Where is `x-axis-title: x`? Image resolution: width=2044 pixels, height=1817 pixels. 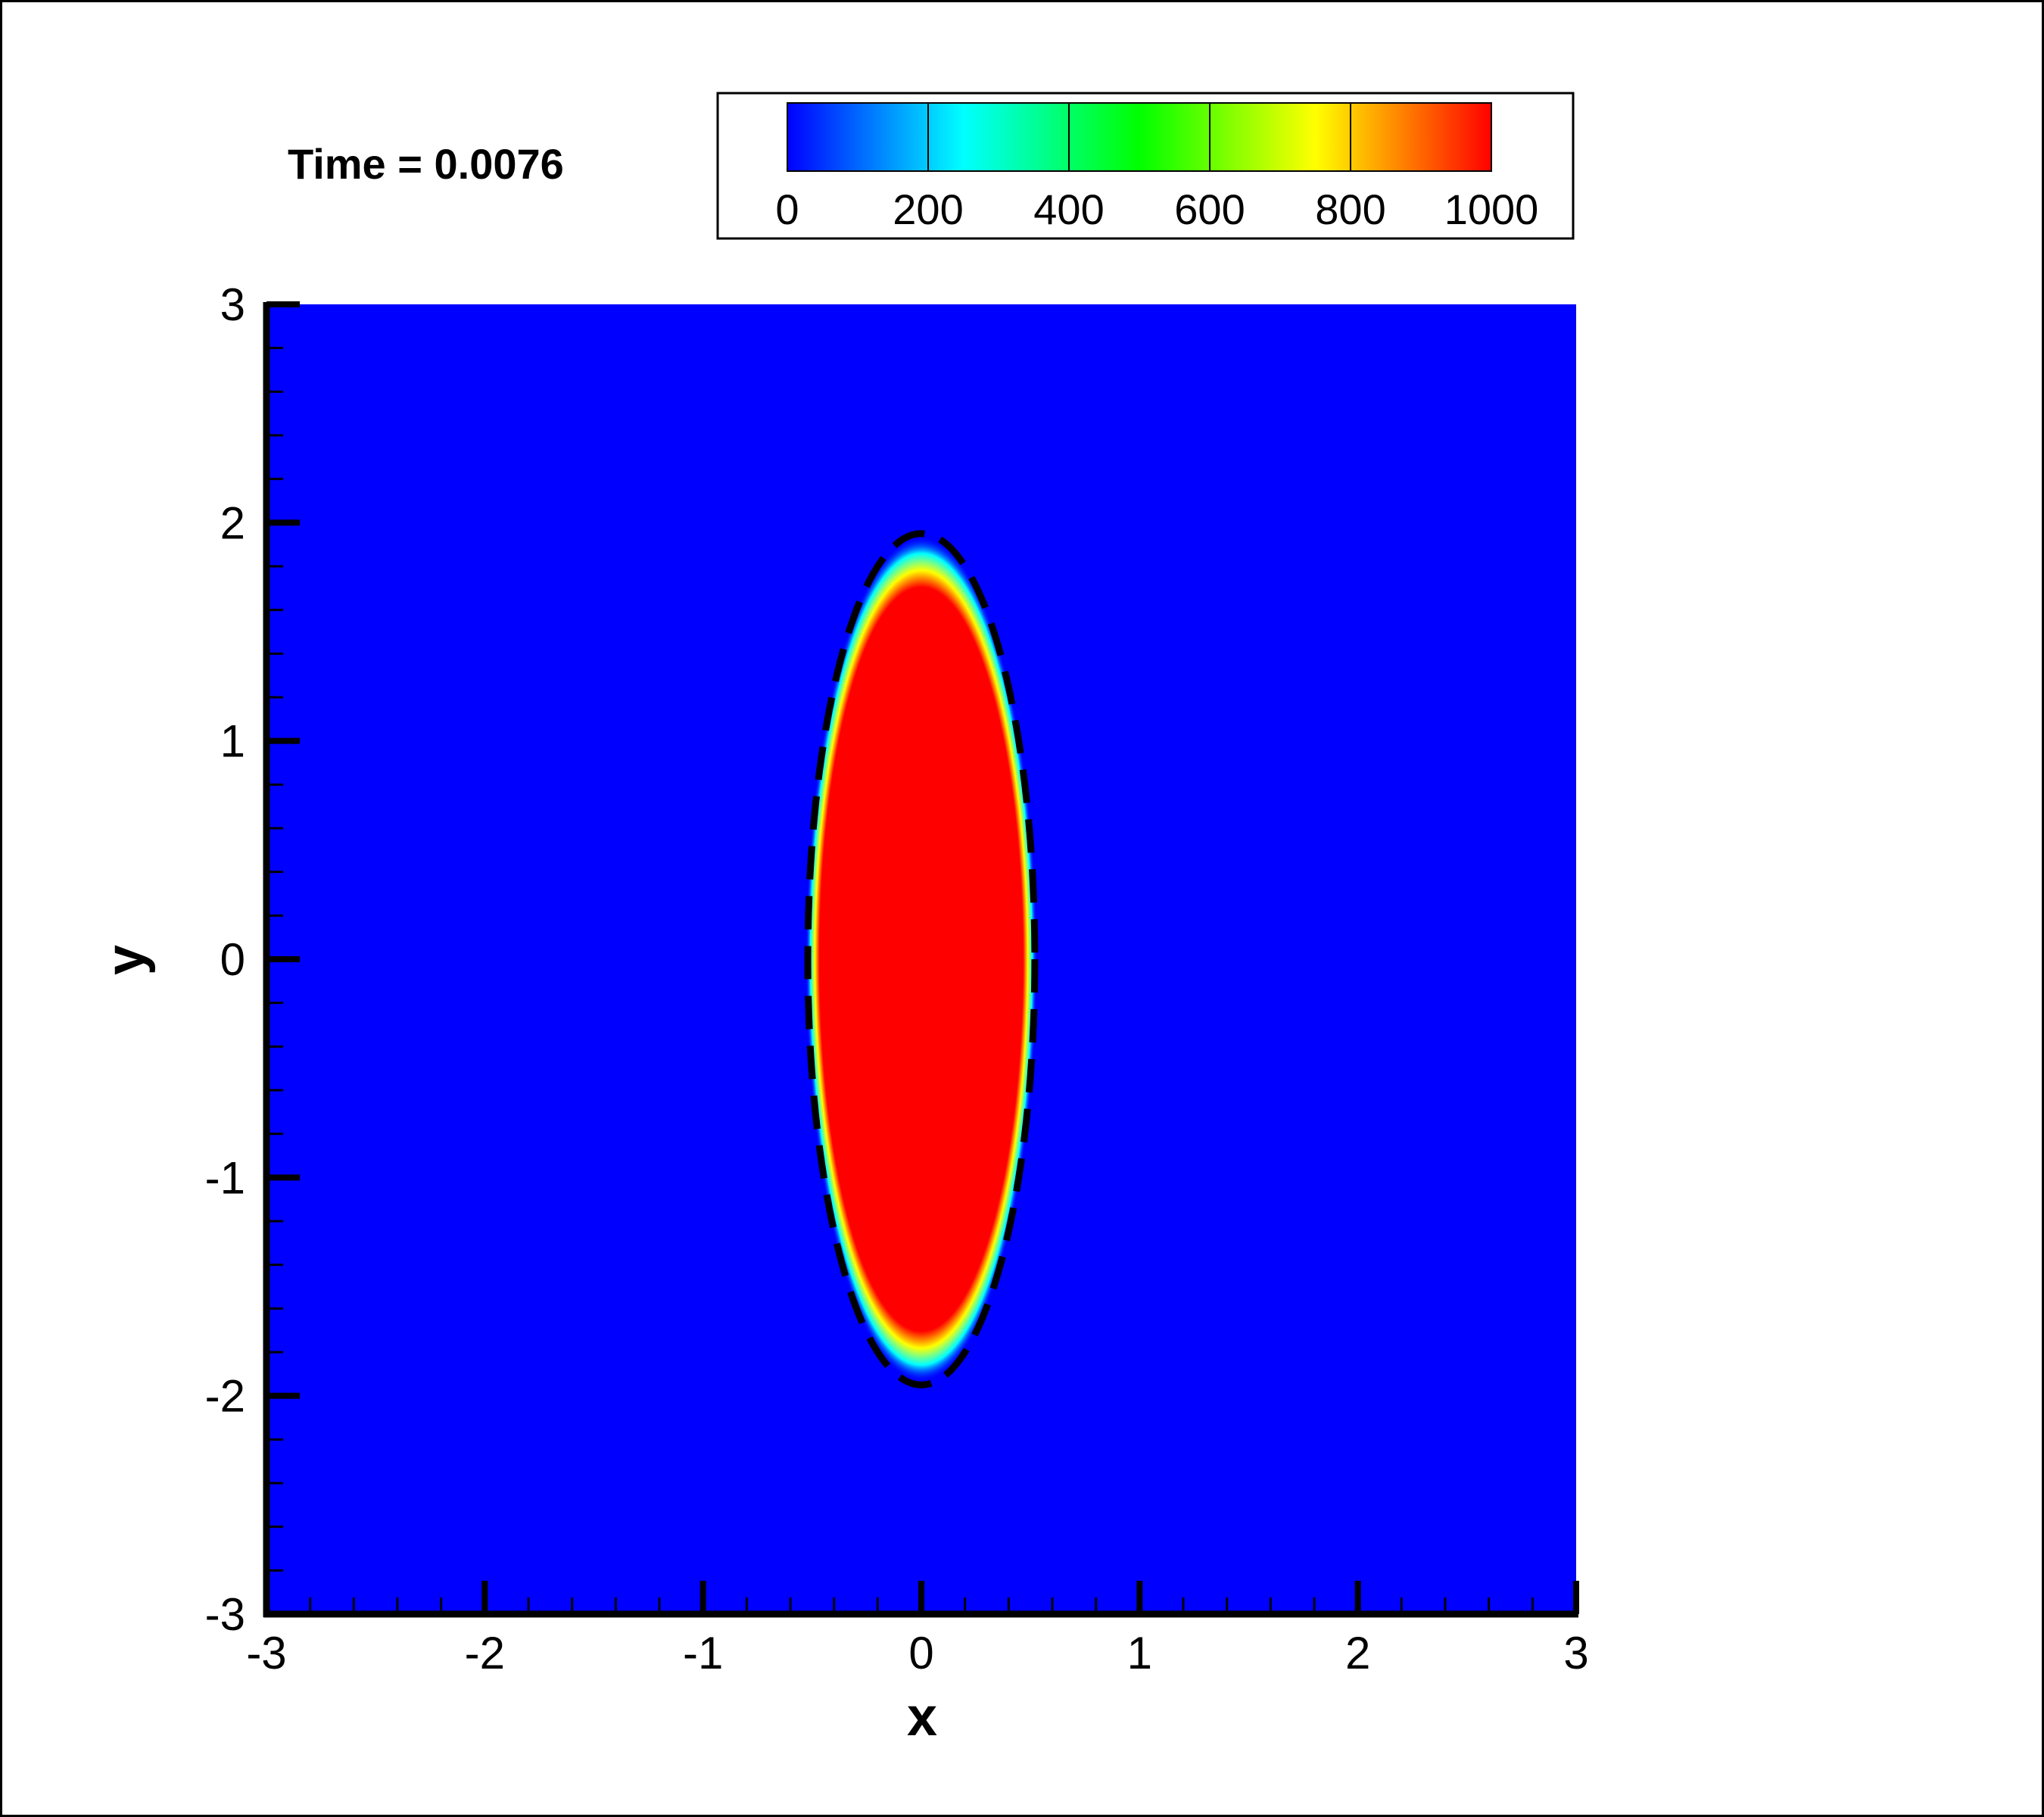
x-axis-title: x is located at coordinates (922, 1717).